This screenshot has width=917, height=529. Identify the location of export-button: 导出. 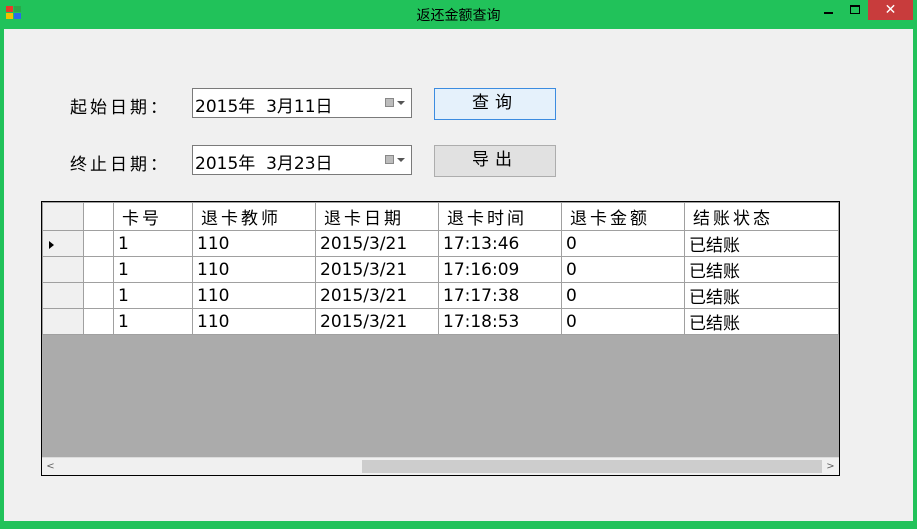
(495, 161).